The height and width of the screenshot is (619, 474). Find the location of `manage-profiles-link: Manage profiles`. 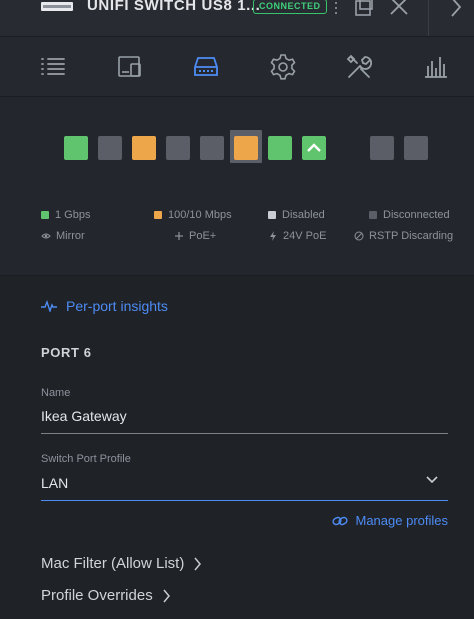

manage-profiles-link: Manage profiles is located at coordinates (389, 520).